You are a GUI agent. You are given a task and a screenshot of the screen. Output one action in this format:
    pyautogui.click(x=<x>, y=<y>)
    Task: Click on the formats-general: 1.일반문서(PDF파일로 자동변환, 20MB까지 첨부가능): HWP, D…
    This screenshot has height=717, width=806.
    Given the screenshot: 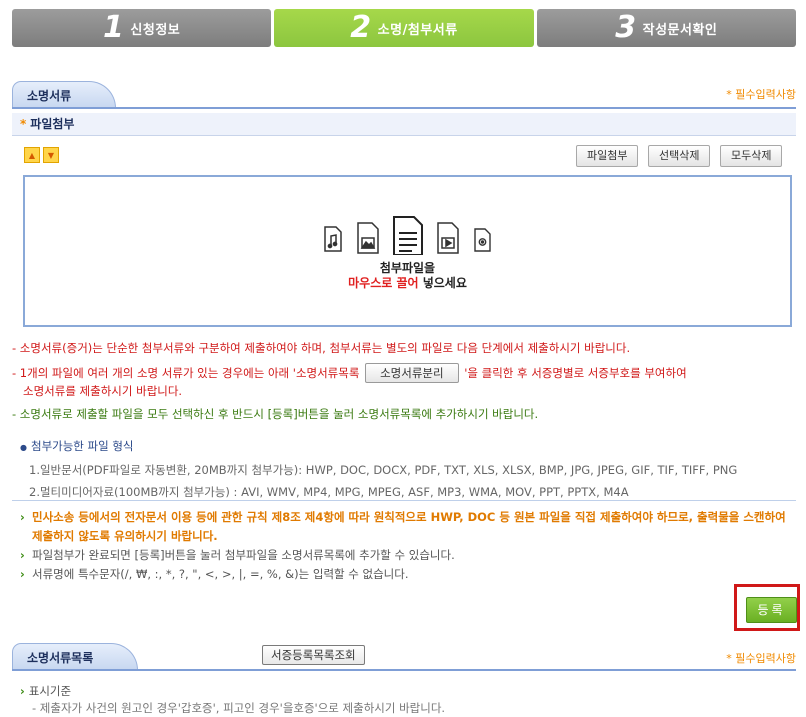 What is the action you would take?
    pyautogui.click(x=383, y=470)
    